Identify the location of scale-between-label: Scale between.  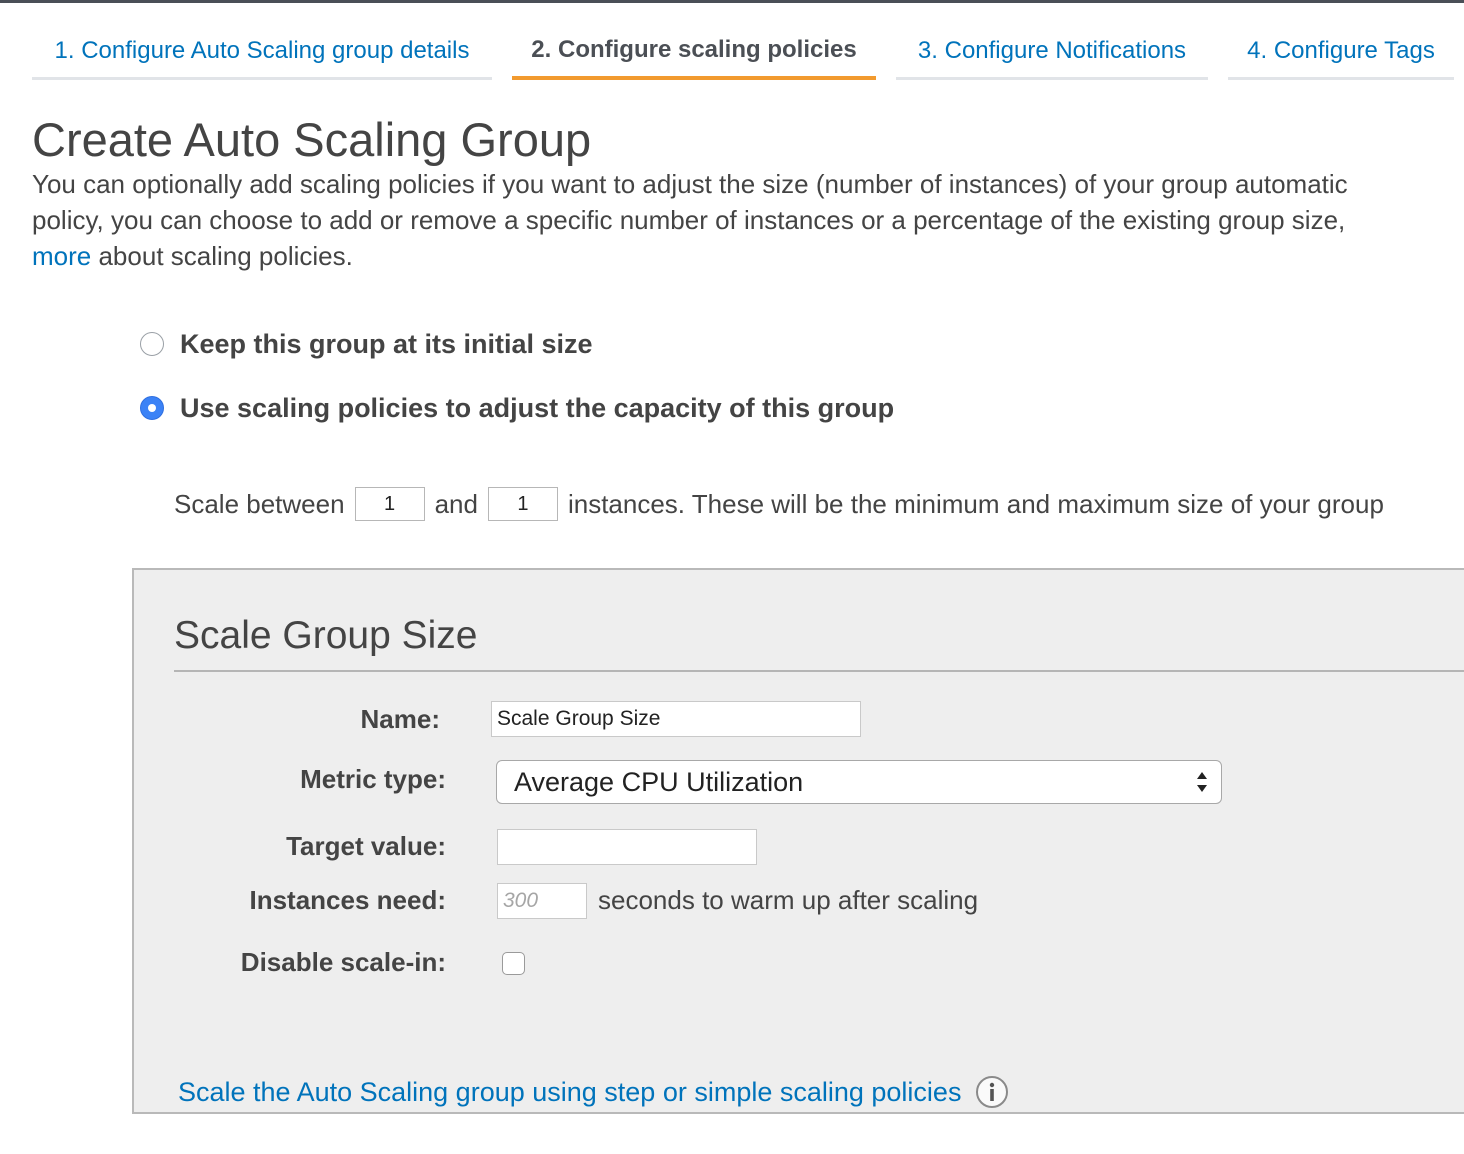
(259, 503).